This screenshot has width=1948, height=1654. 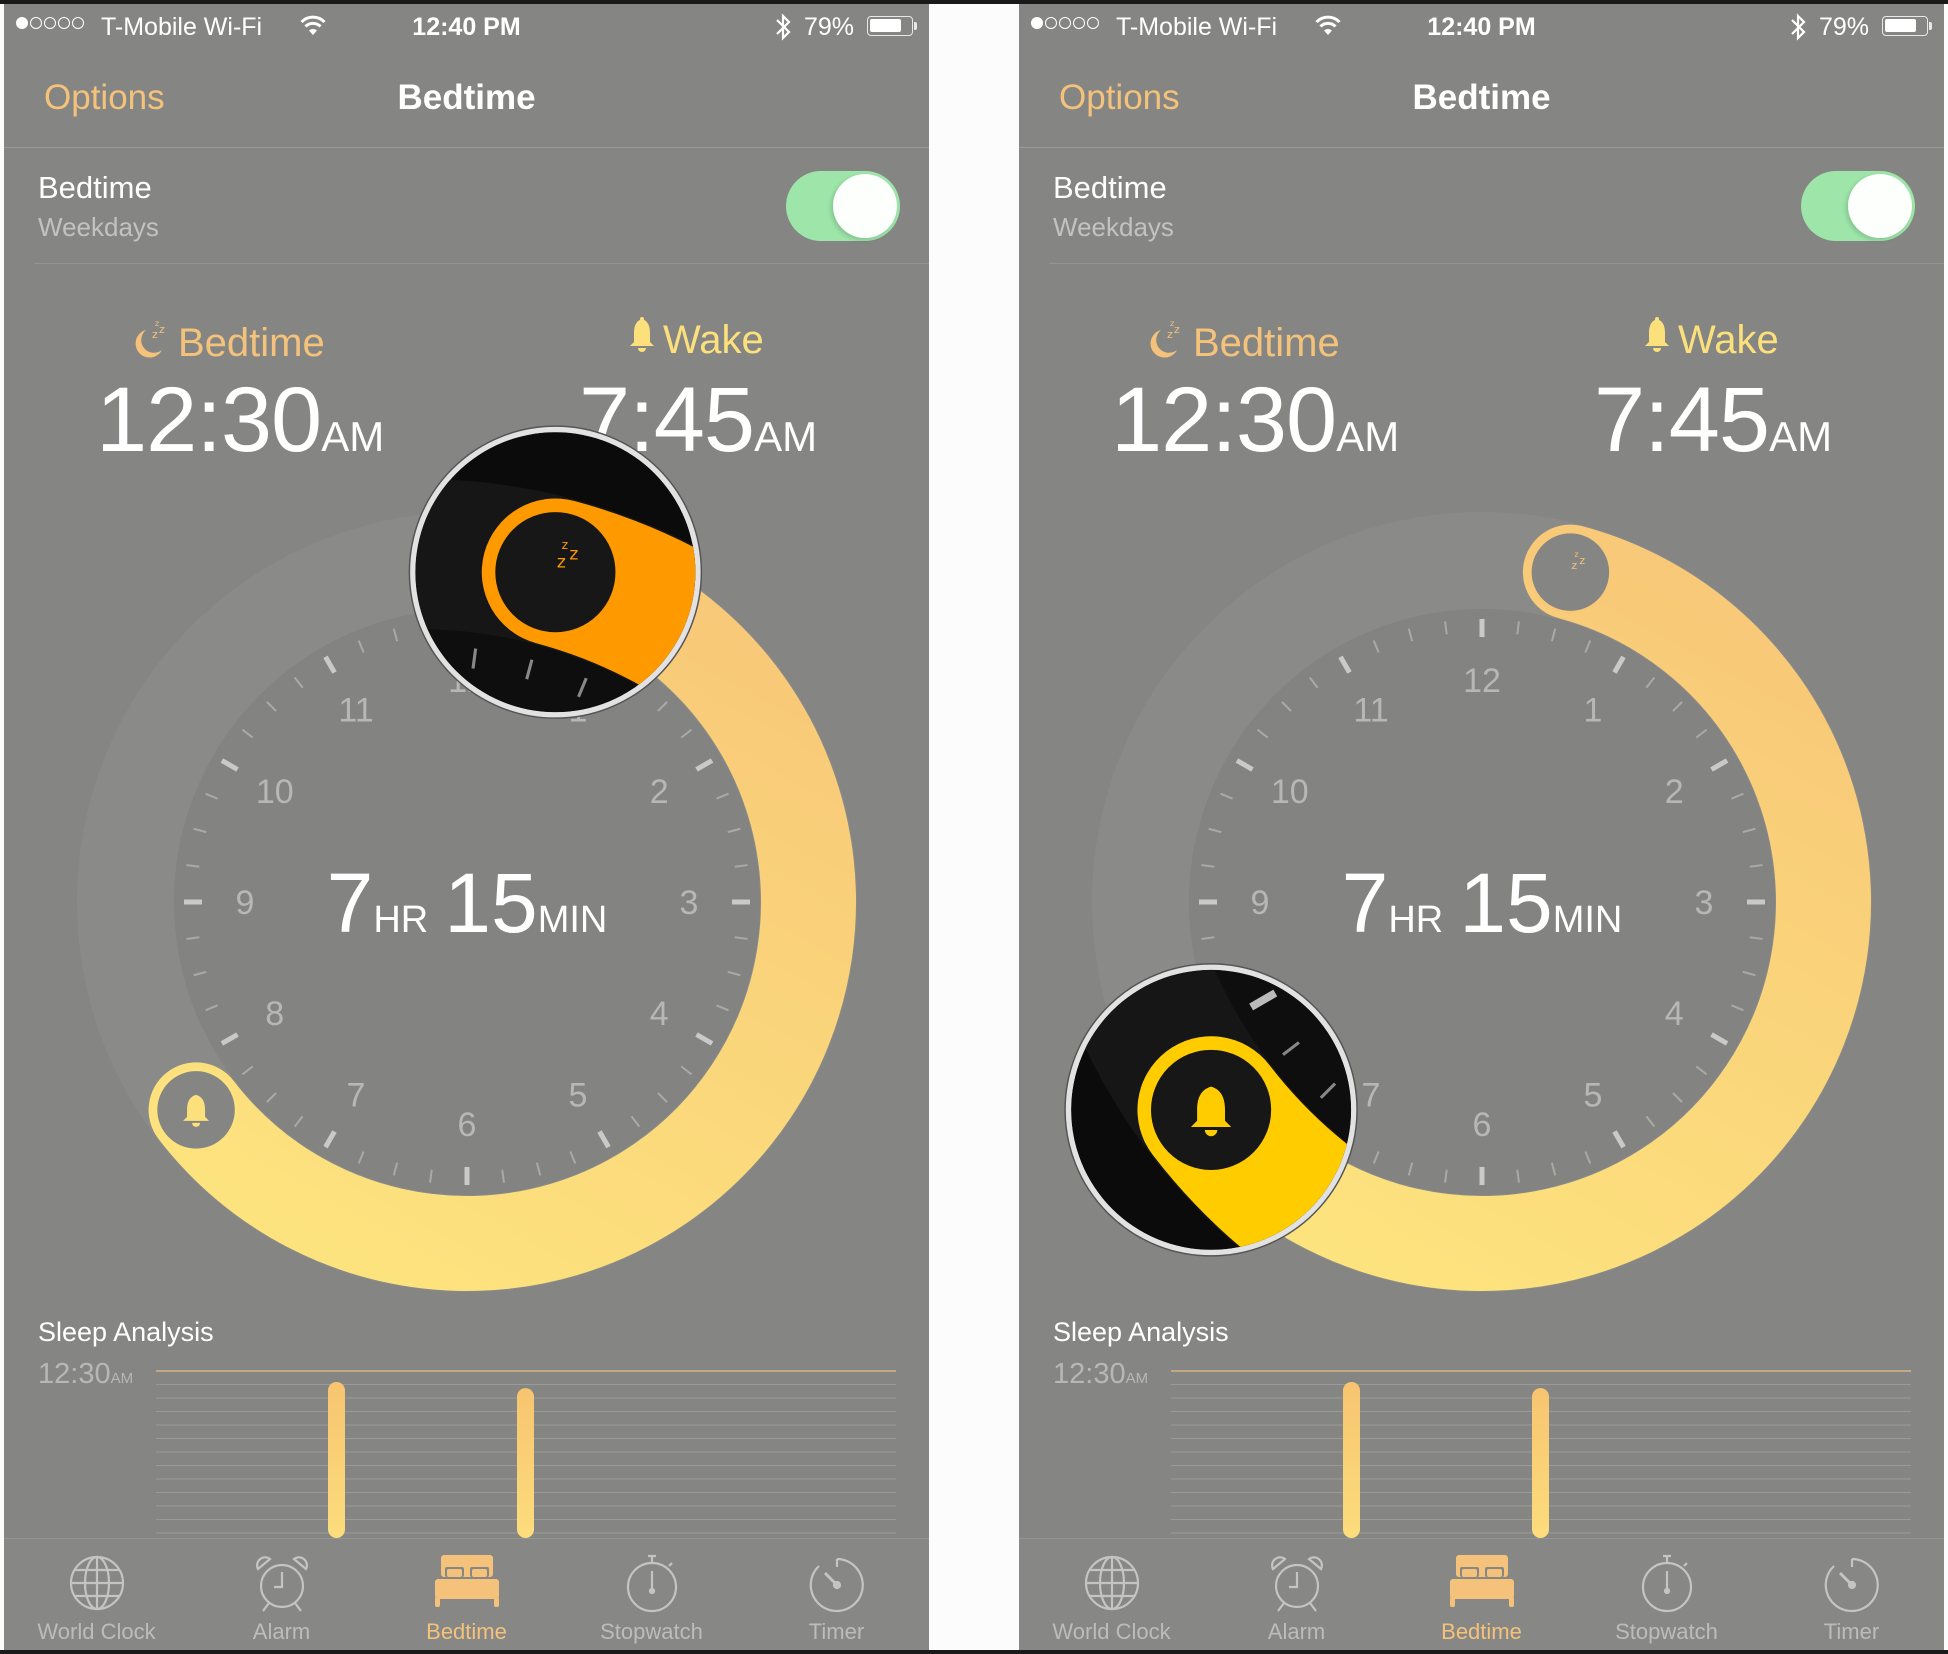 I want to click on tab-label: Alarm, so click(x=1296, y=1631).